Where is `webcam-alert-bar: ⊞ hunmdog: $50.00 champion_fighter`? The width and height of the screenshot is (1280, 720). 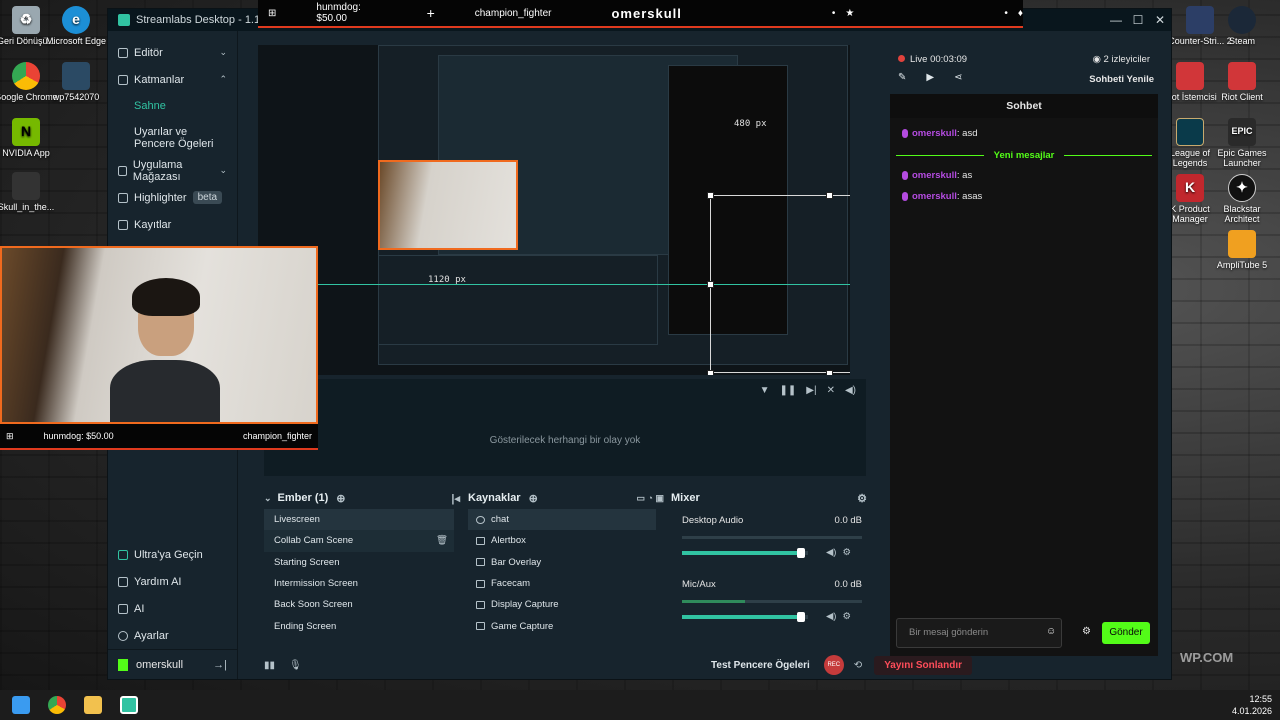 webcam-alert-bar: ⊞ hunmdog: $50.00 champion_fighter is located at coordinates (159, 437).